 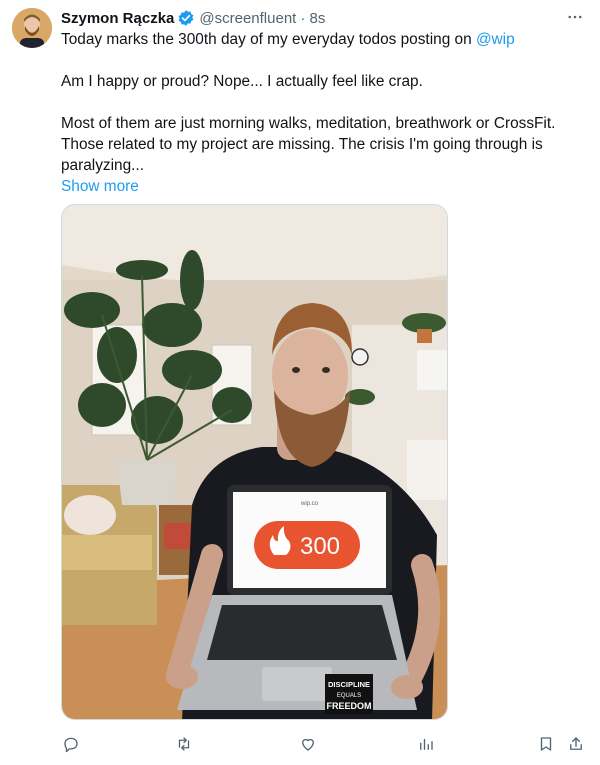 I want to click on mention-link: @wip, so click(x=495, y=39).